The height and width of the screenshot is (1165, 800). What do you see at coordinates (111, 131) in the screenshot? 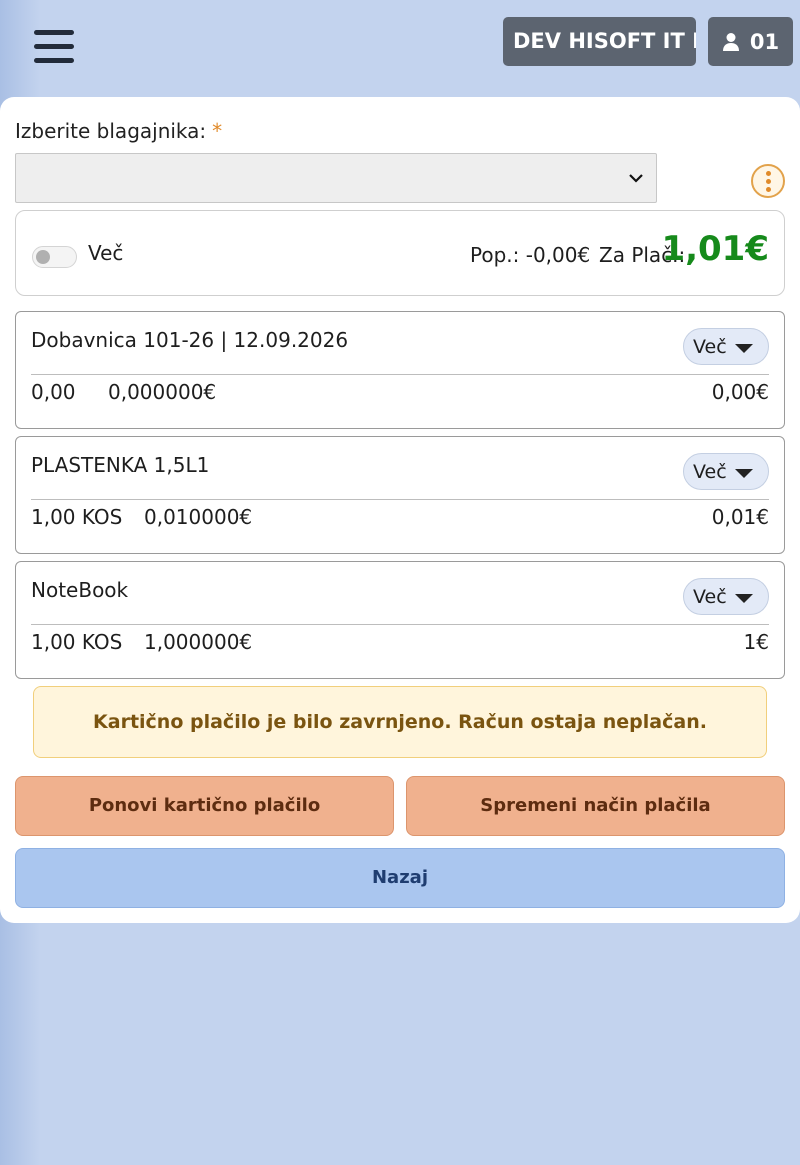
I see `cashier-label-text: Izberite blagajnika:` at bounding box center [111, 131].